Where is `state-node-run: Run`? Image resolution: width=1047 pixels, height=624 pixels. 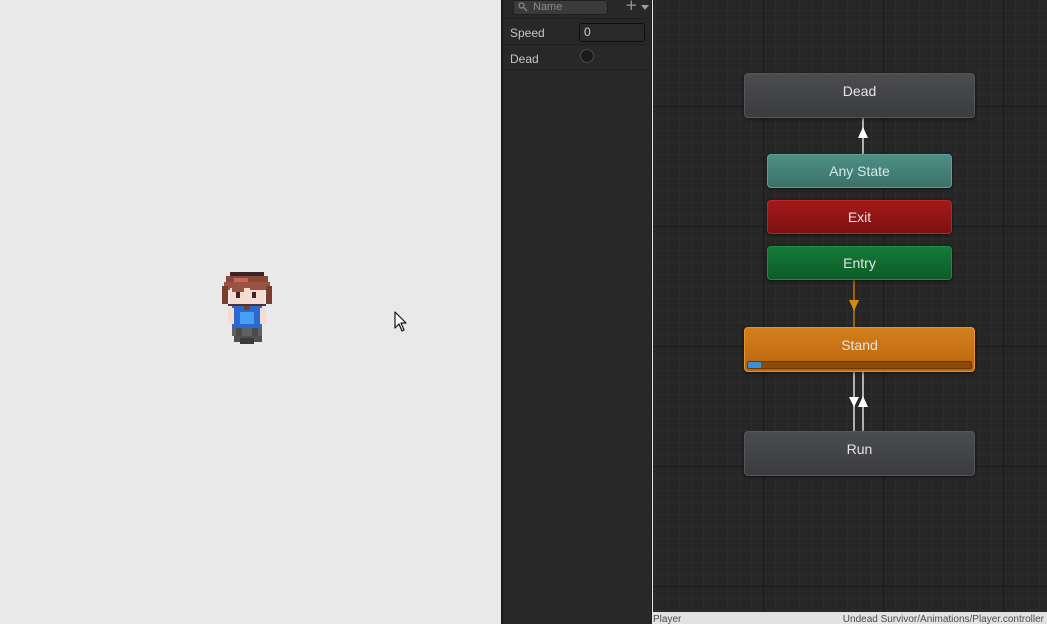
state-node-run: Run is located at coordinates (859, 453).